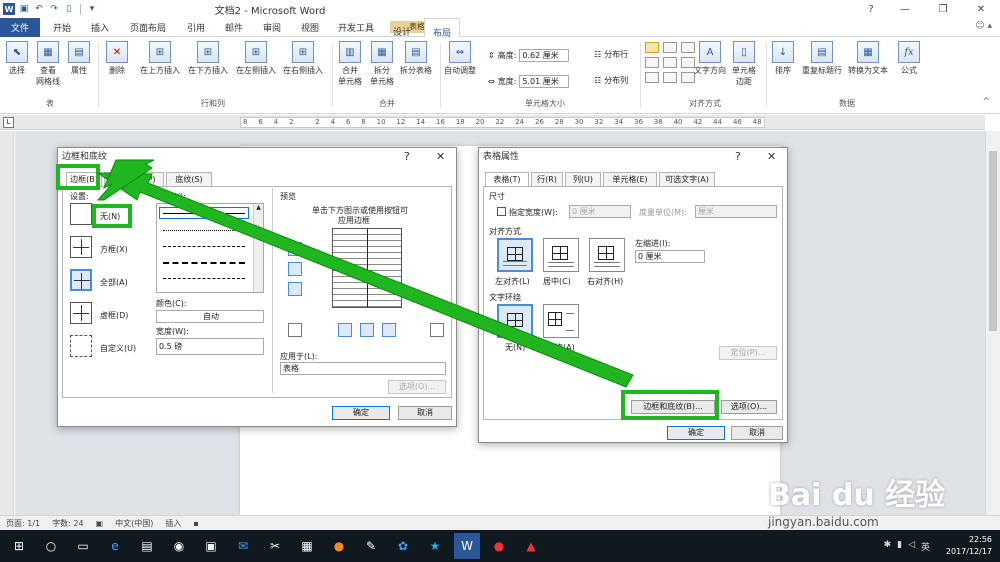 The image size is (1000, 562). Describe the element at coordinates (83, 546) in the screenshot. I see `task-view-icon: ▭` at that location.